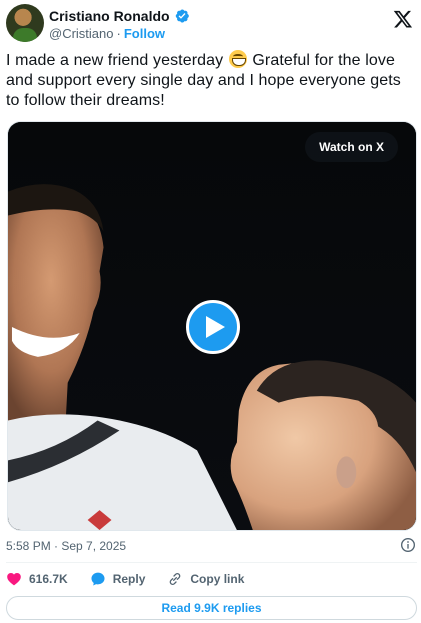 Image resolution: width=421 pixels, height=623 pixels. What do you see at coordinates (217, 579) in the screenshot?
I see `copy-link-label: Copy link` at bounding box center [217, 579].